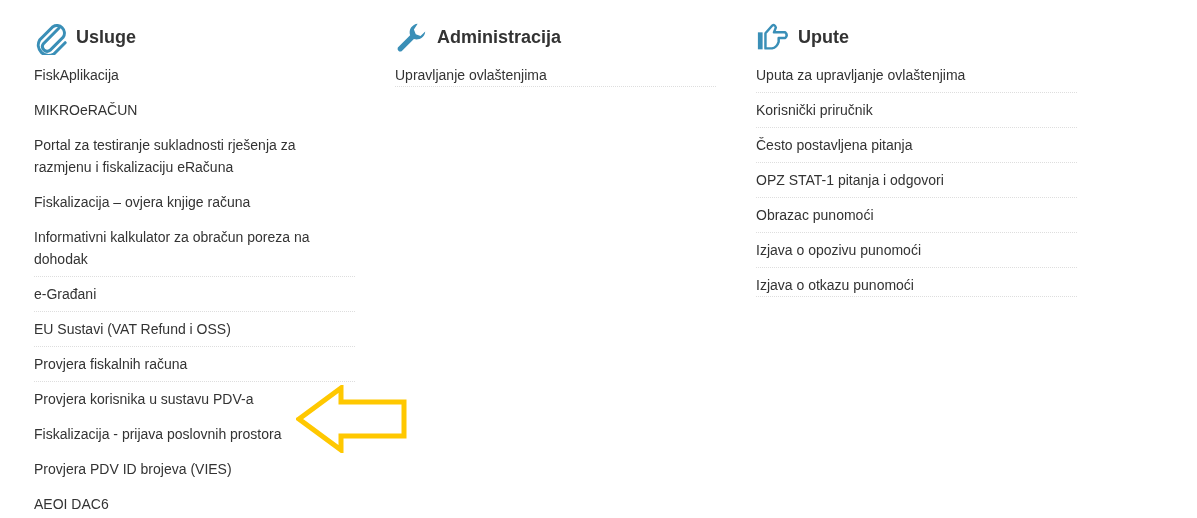  I want to click on menu-link: Portal za testiranje sukladnosti rješenja za razmjenu i fiskalizaciju eRačuna, so click(194, 156).